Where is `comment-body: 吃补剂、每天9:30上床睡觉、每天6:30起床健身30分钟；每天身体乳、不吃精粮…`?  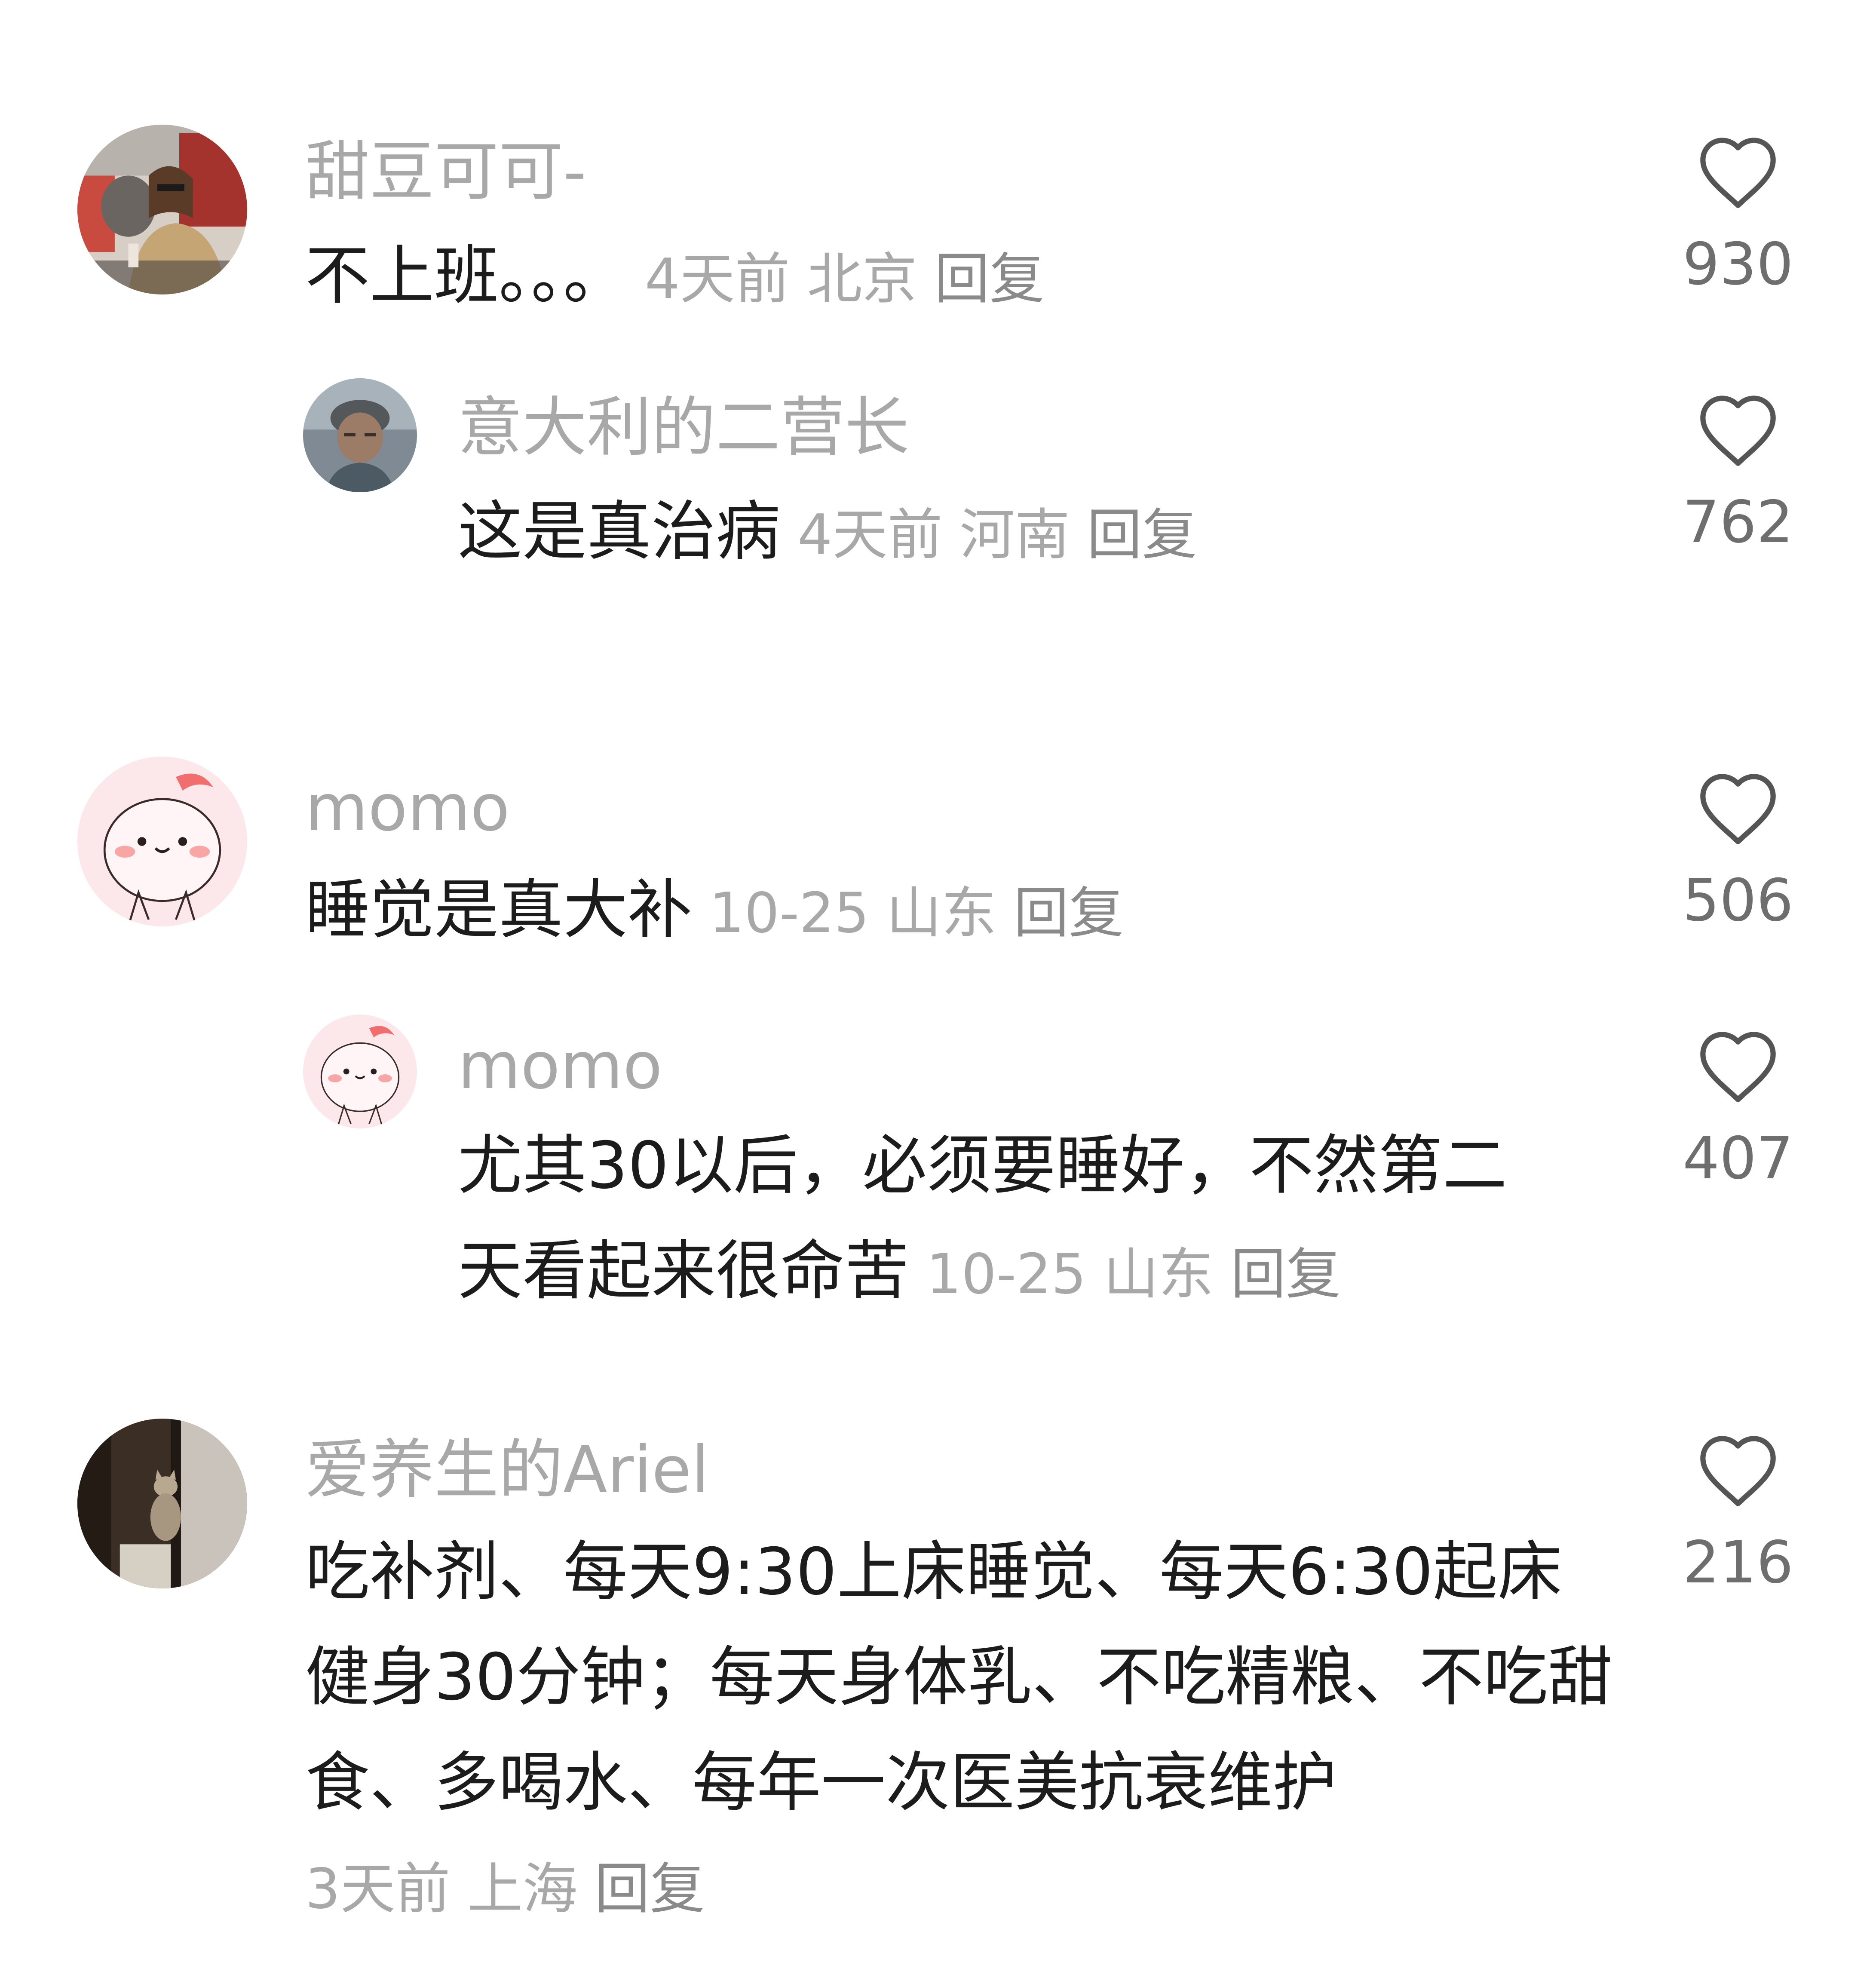 comment-body: 吃补剂、每天9:30上床睡觉、每天6:30起床健身30分钟；每天身体乳、不吃精粮… is located at coordinates (959, 1678).